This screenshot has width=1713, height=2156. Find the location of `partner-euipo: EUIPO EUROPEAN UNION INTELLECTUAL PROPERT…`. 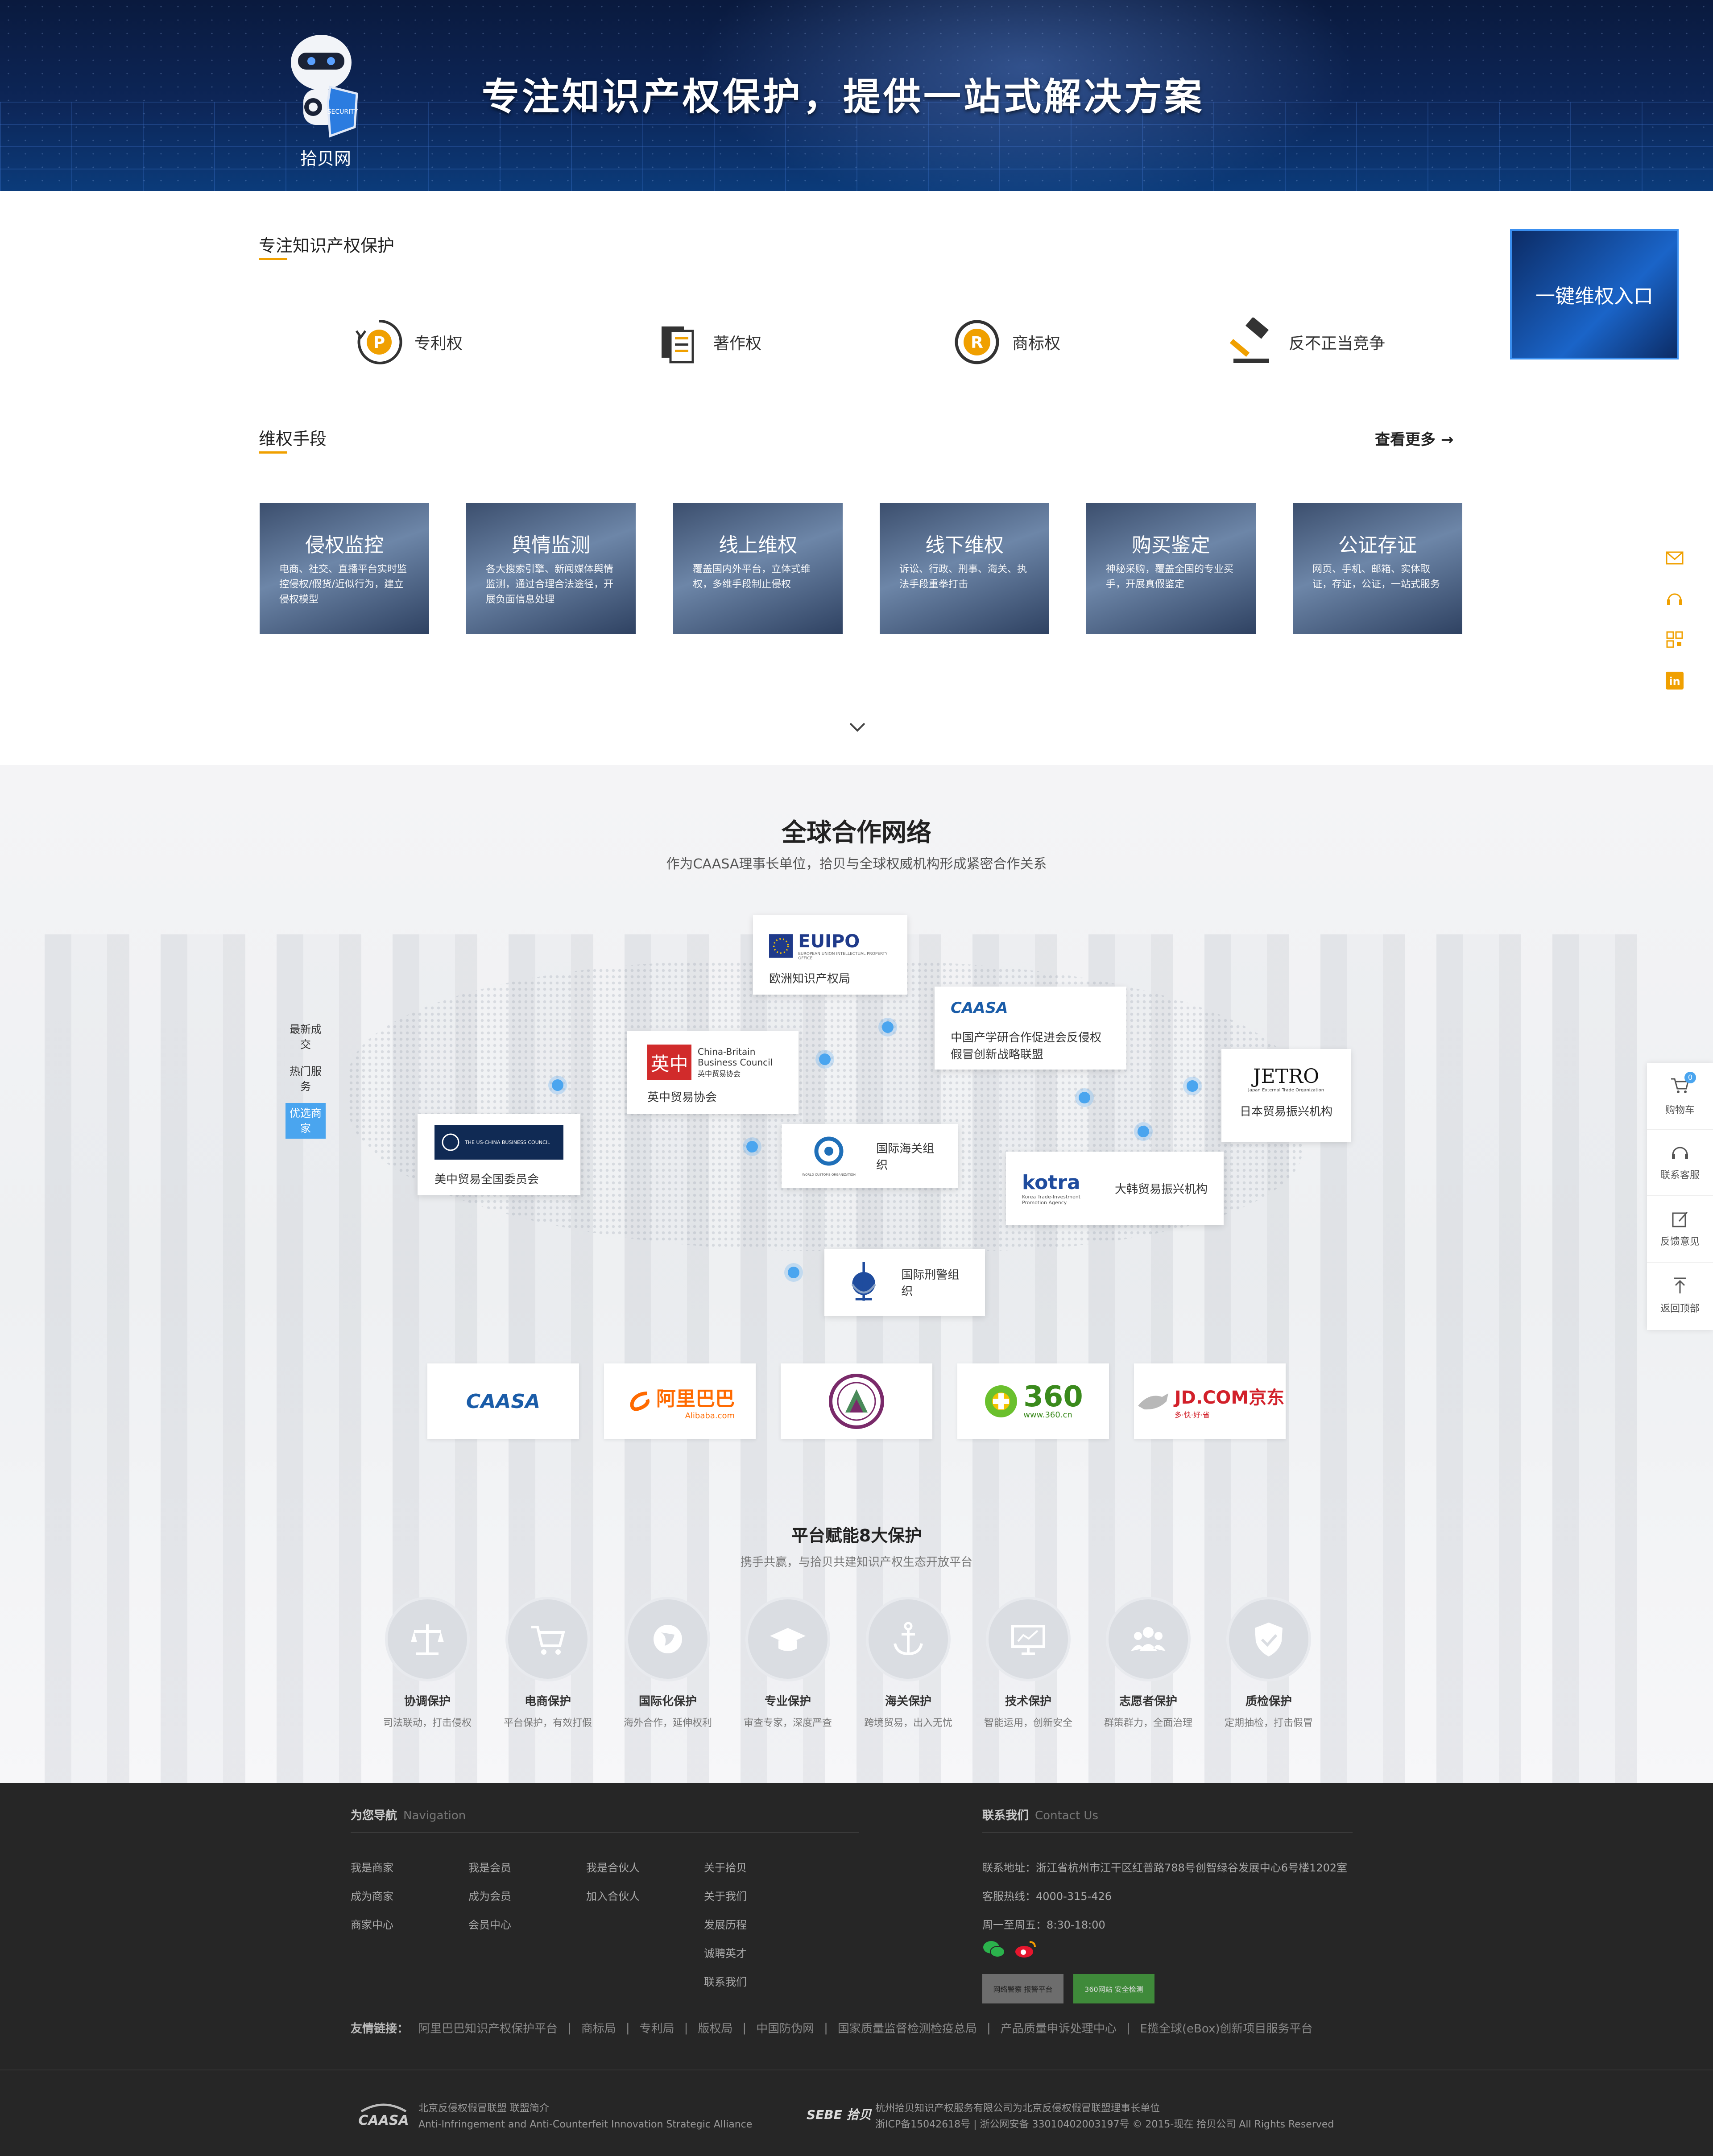

partner-euipo: EUIPO EUROPEAN UNION INTELLECTUAL PROPERT… is located at coordinates (830, 955).